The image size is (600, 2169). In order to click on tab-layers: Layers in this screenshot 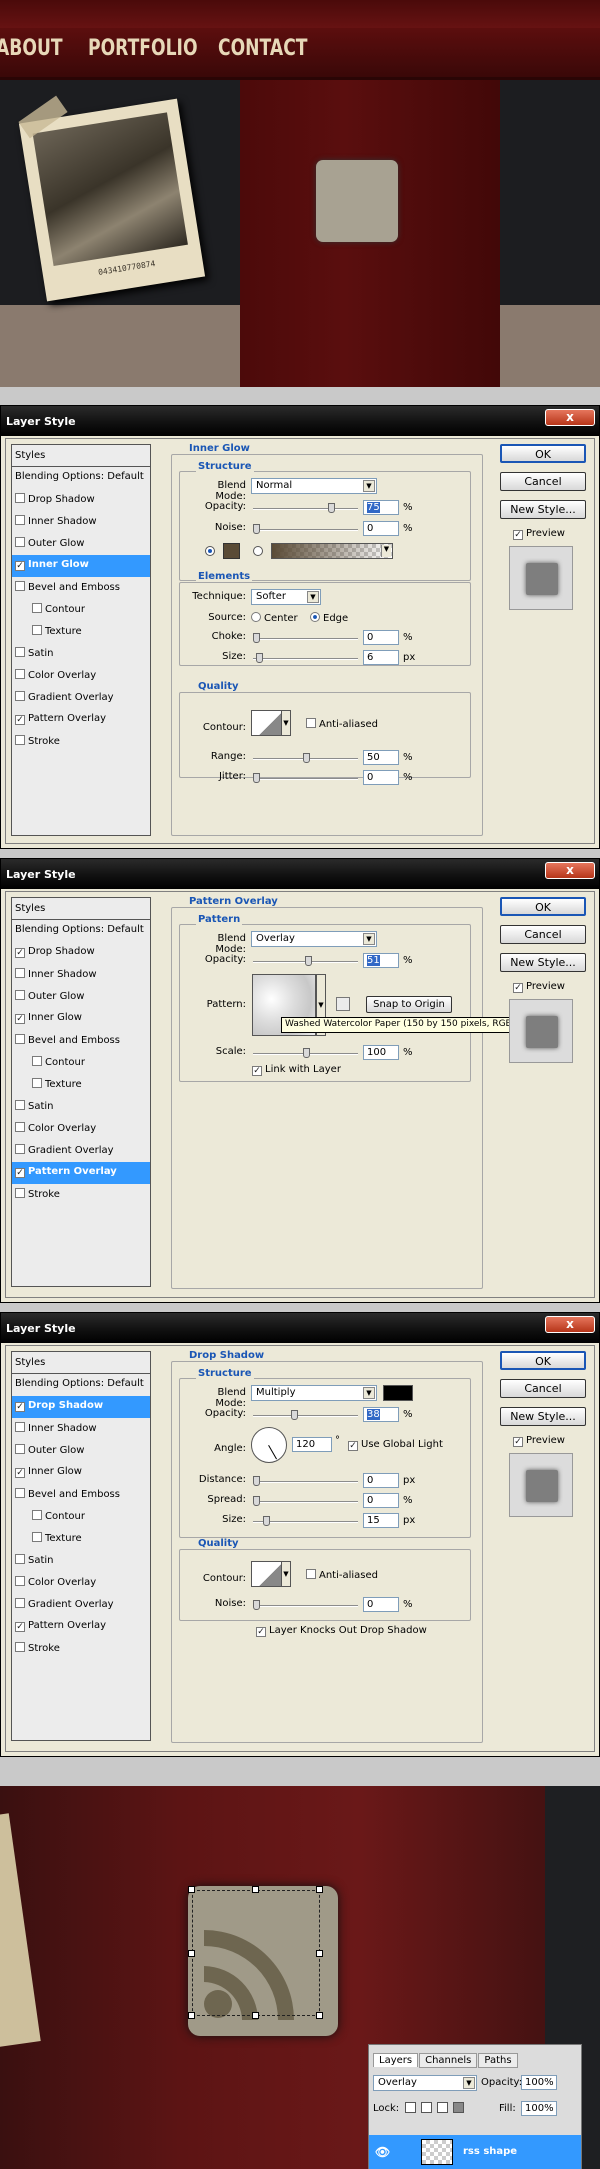, I will do `click(396, 2060)`.